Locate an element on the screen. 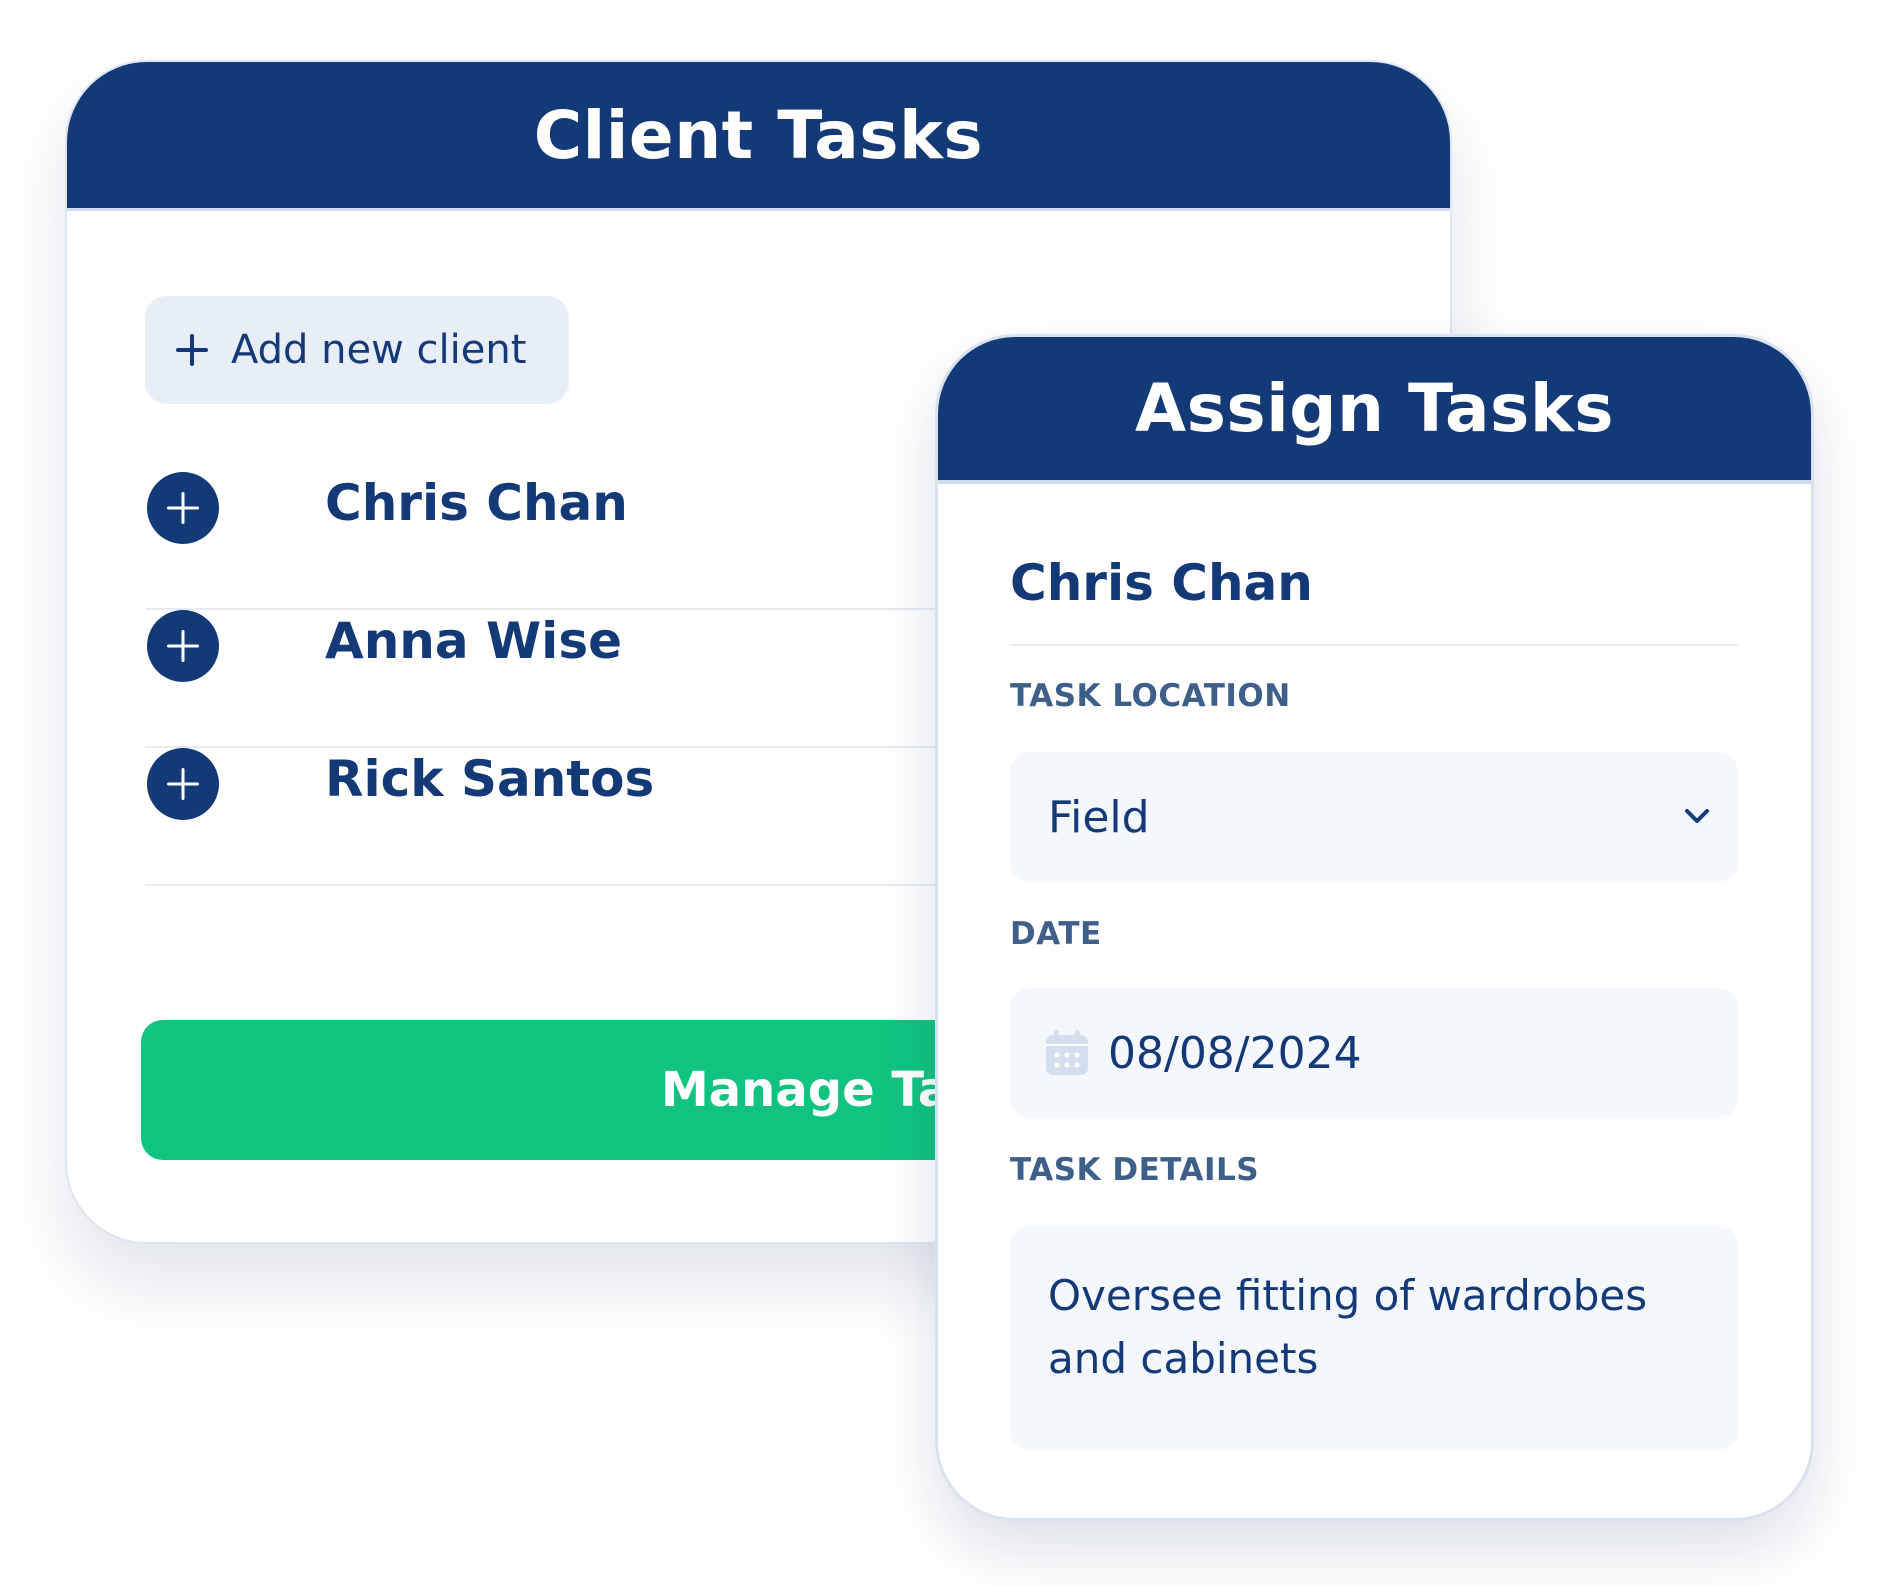  client-tasks-title: Client Tasks is located at coordinates (758, 135).